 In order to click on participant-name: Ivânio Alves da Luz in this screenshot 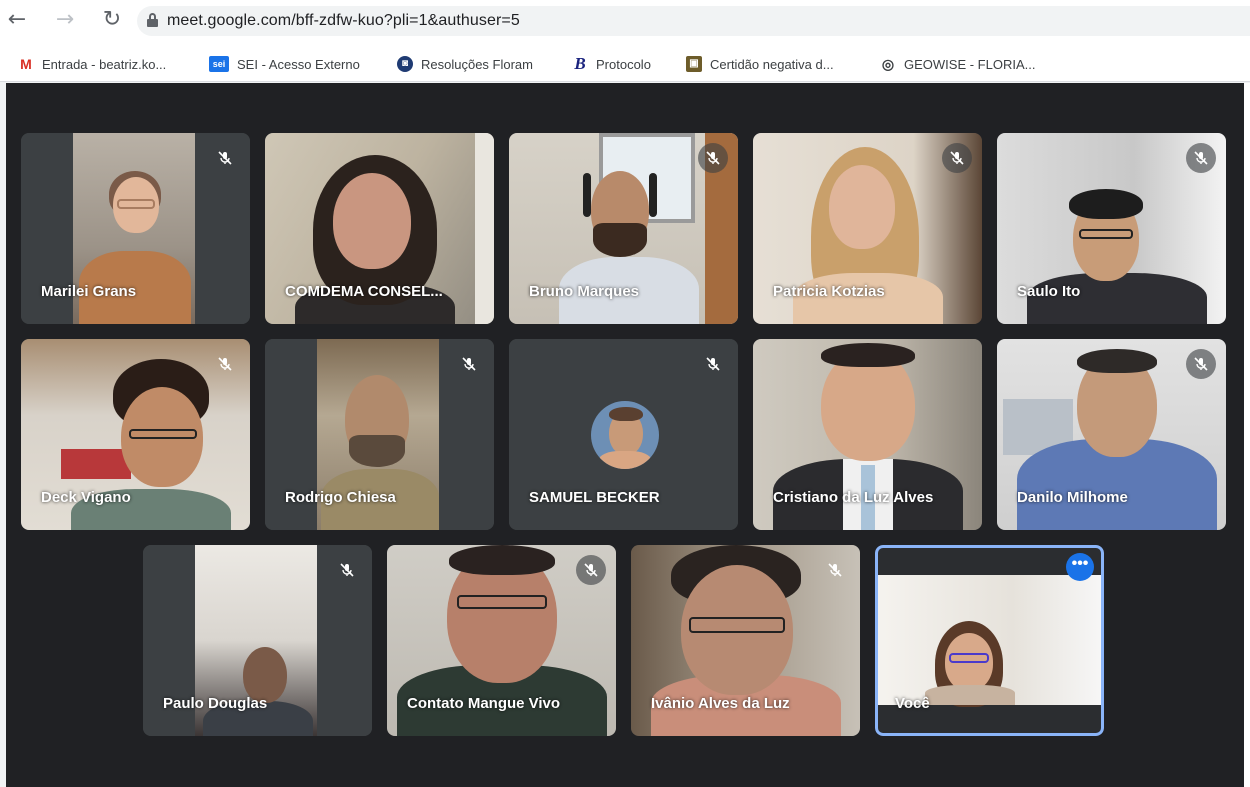, I will do `click(720, 703)`.